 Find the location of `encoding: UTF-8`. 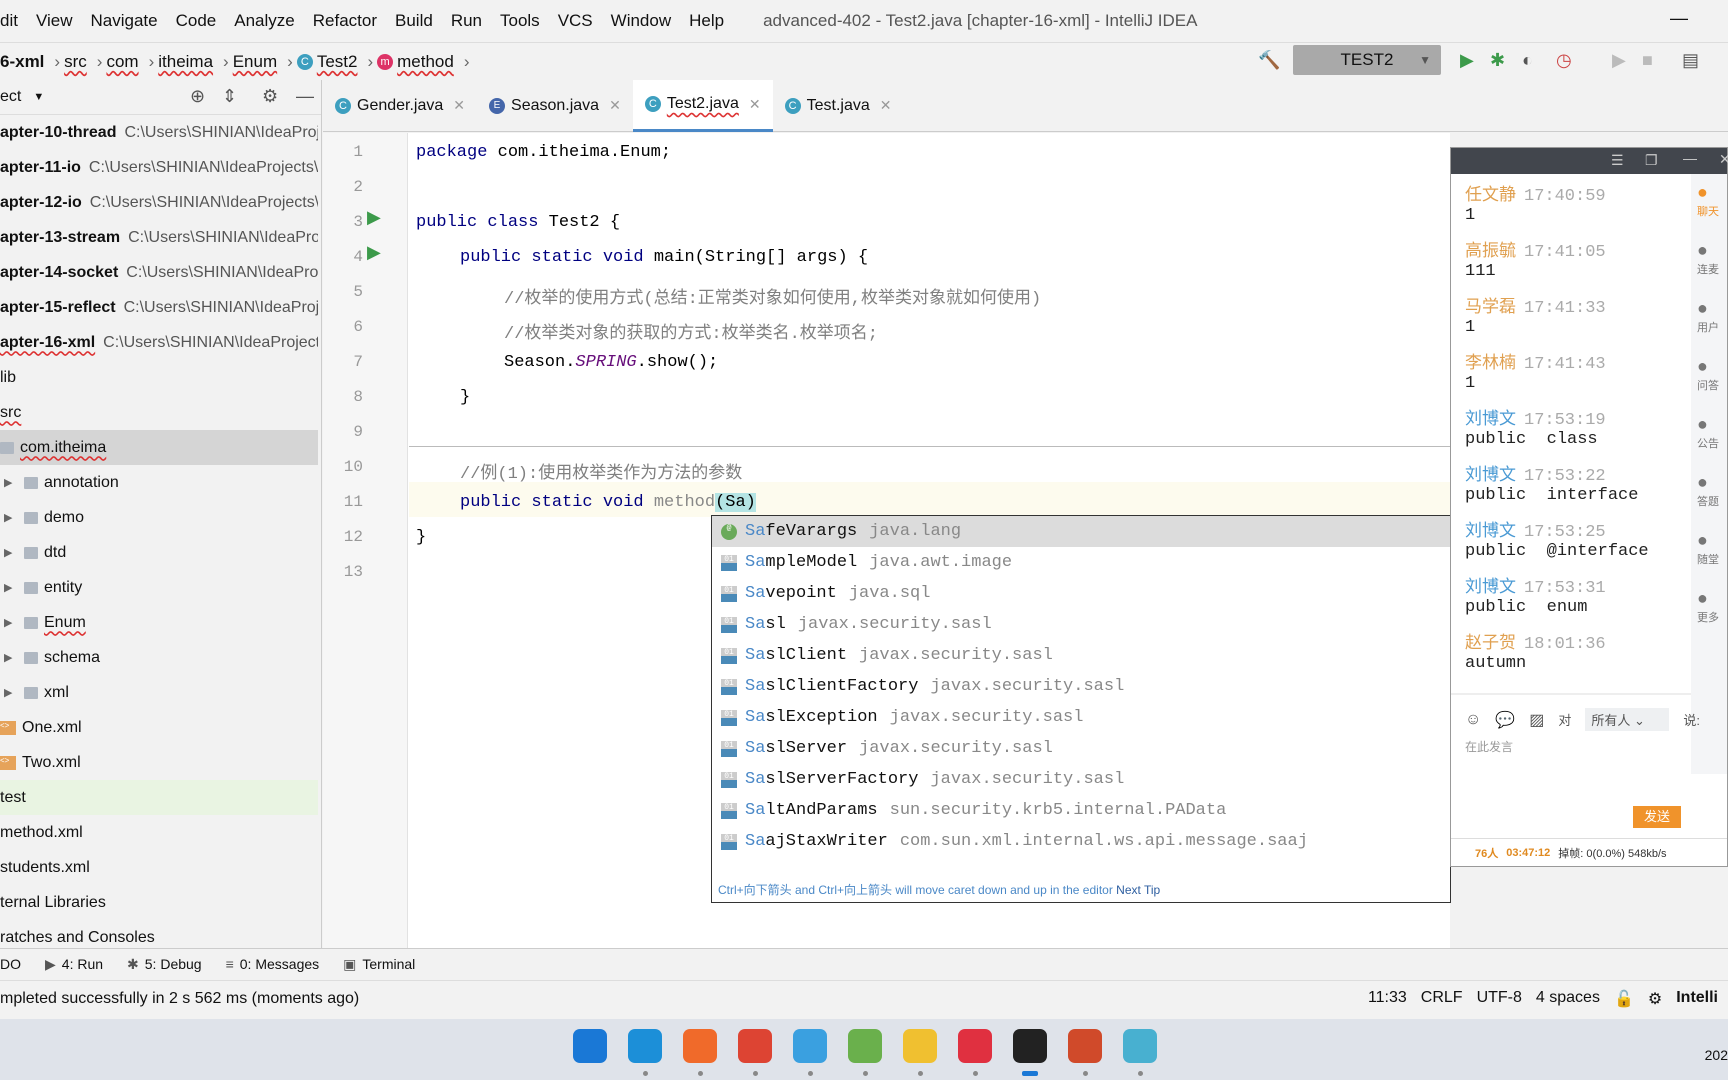

encoding: UTF-8 is located at coordinates (1499, 999).